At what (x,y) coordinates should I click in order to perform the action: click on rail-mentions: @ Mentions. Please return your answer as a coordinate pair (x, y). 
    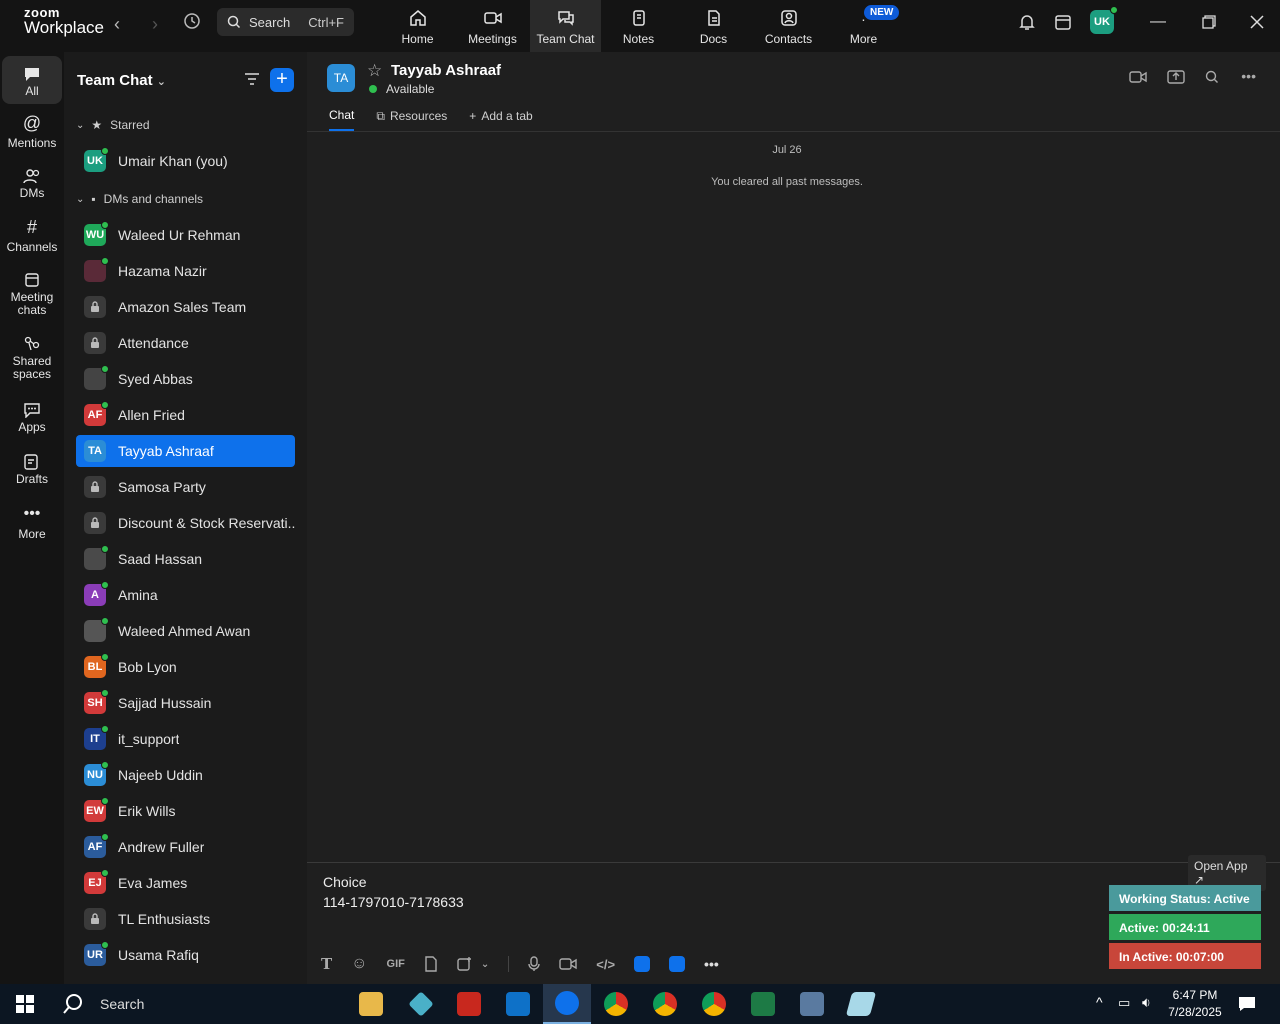
    Looking at the image, I should click on (32, 132).